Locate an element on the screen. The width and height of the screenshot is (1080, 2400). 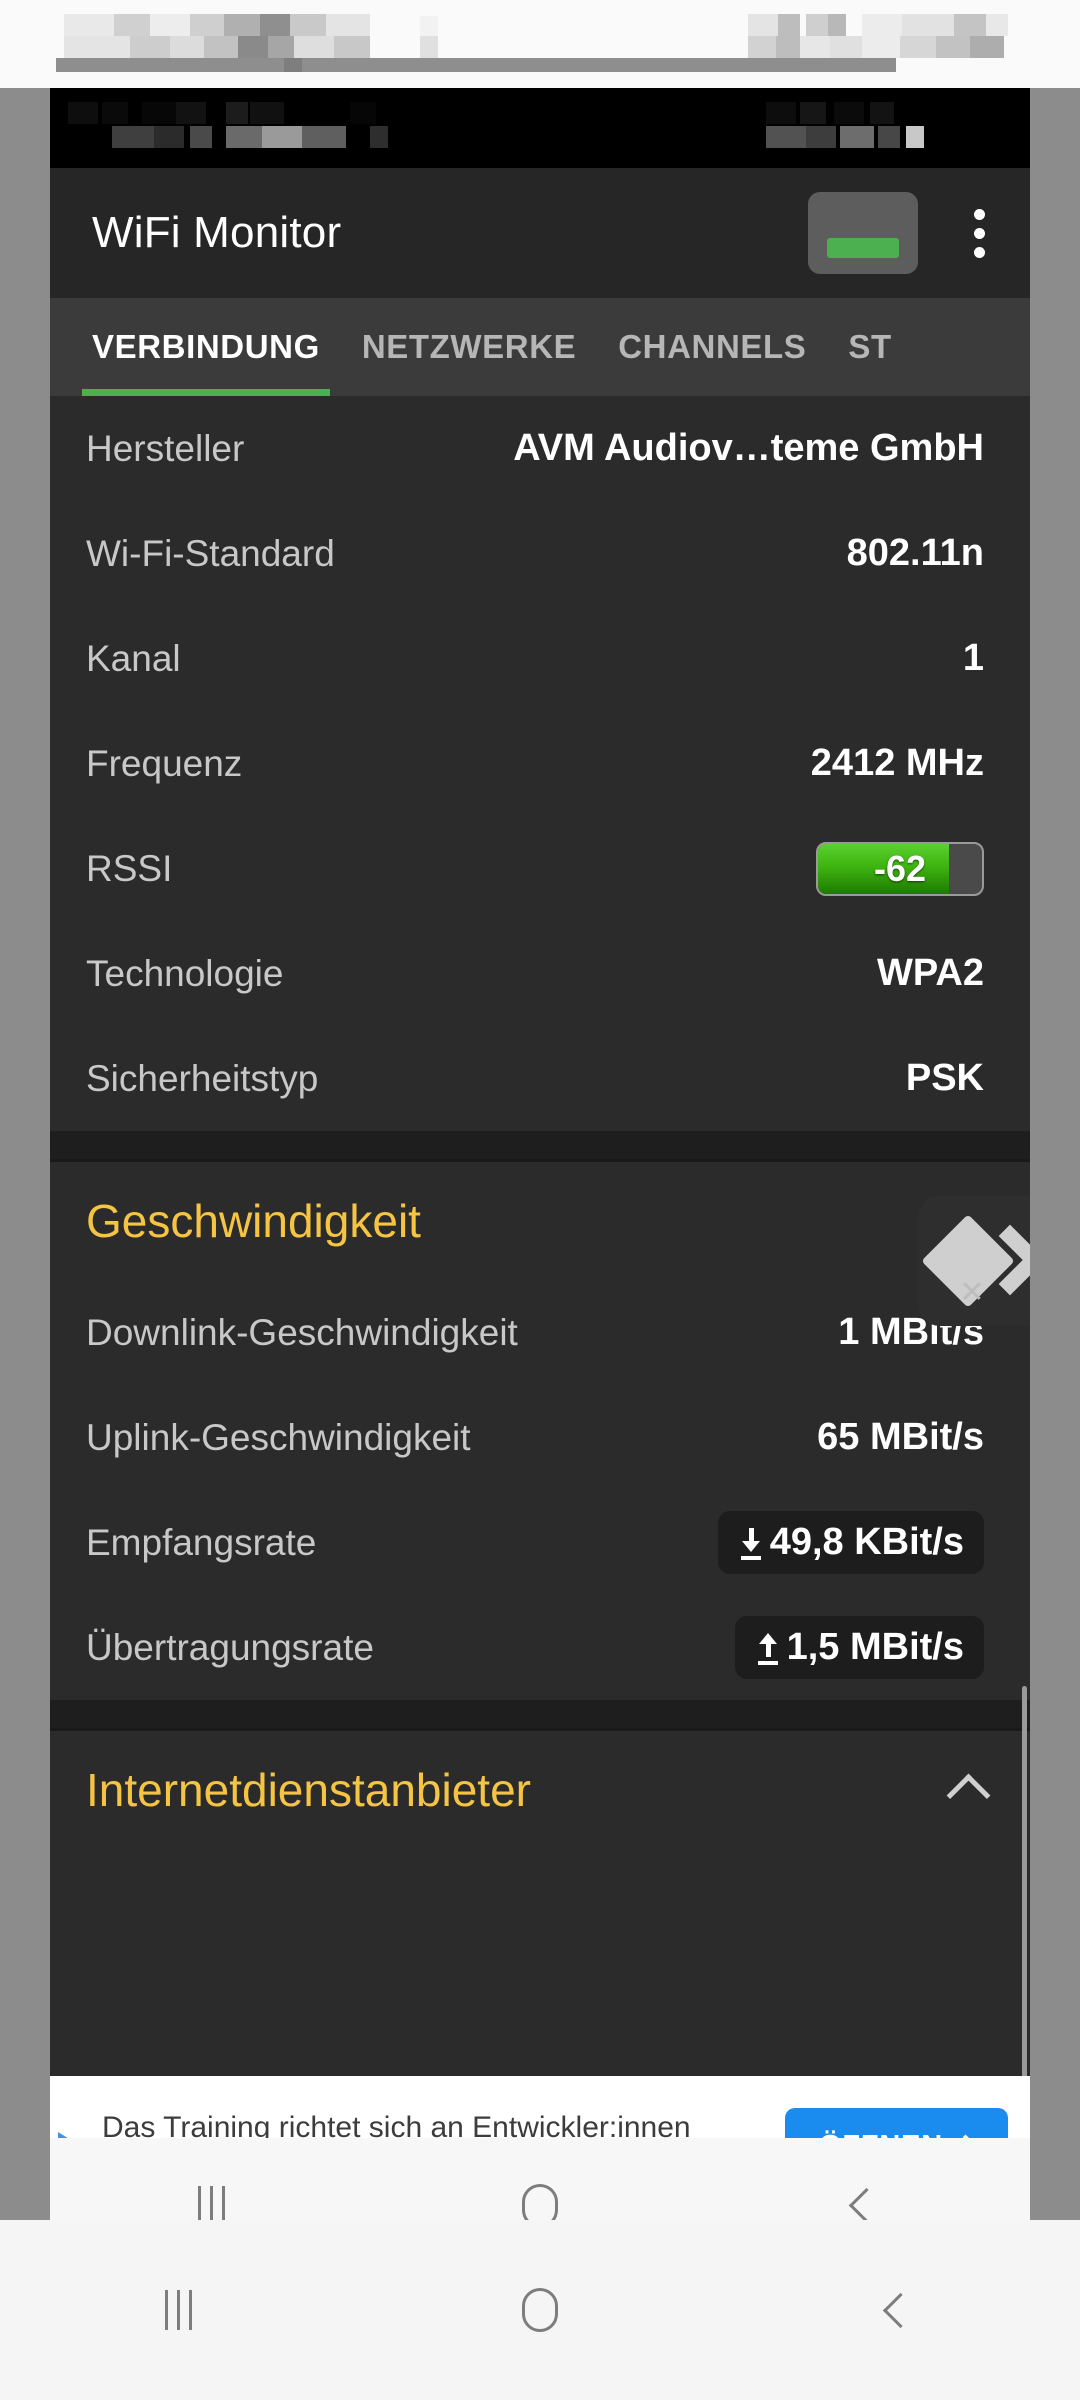
rssi-signal-bar: -62 is located at coordinates (900, 868).